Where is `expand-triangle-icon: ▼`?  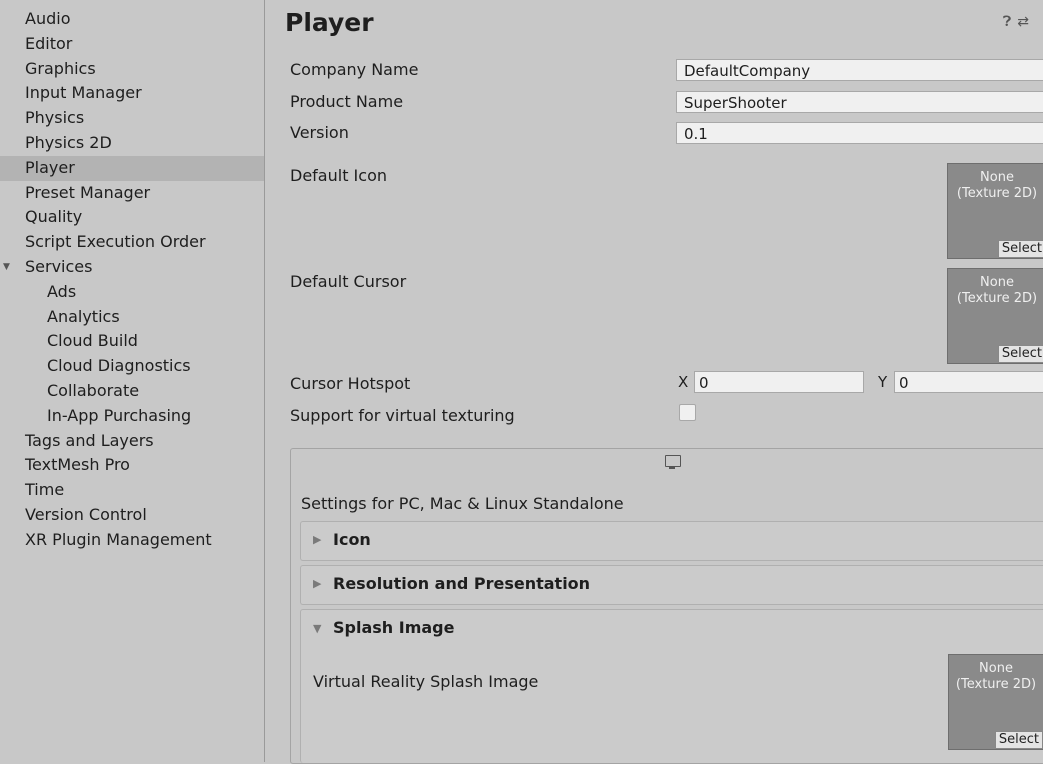 expand-triangle-icon: ▼ is located at coordinates (6, 267).